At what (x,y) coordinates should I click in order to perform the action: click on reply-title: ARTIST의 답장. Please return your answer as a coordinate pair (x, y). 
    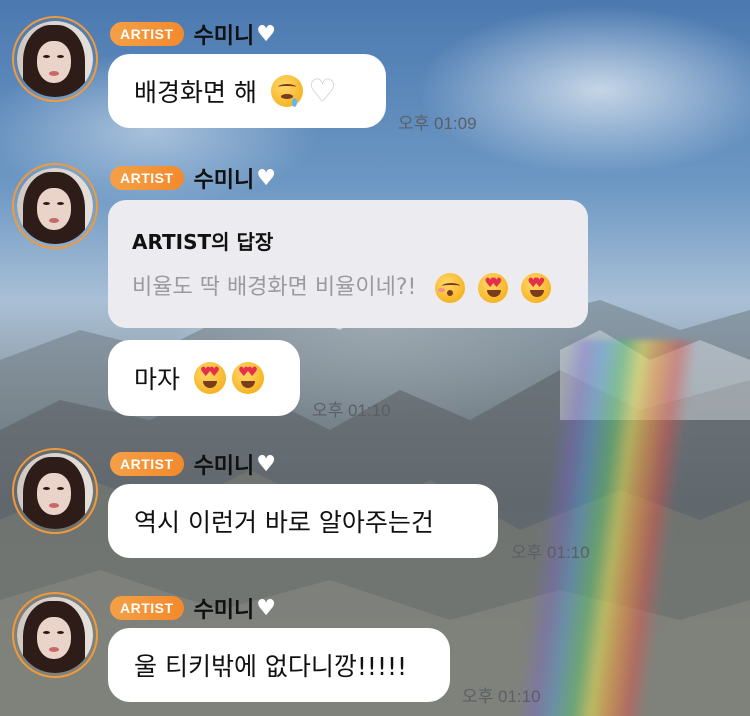
    Looking at the image, I should click on (203, 242).